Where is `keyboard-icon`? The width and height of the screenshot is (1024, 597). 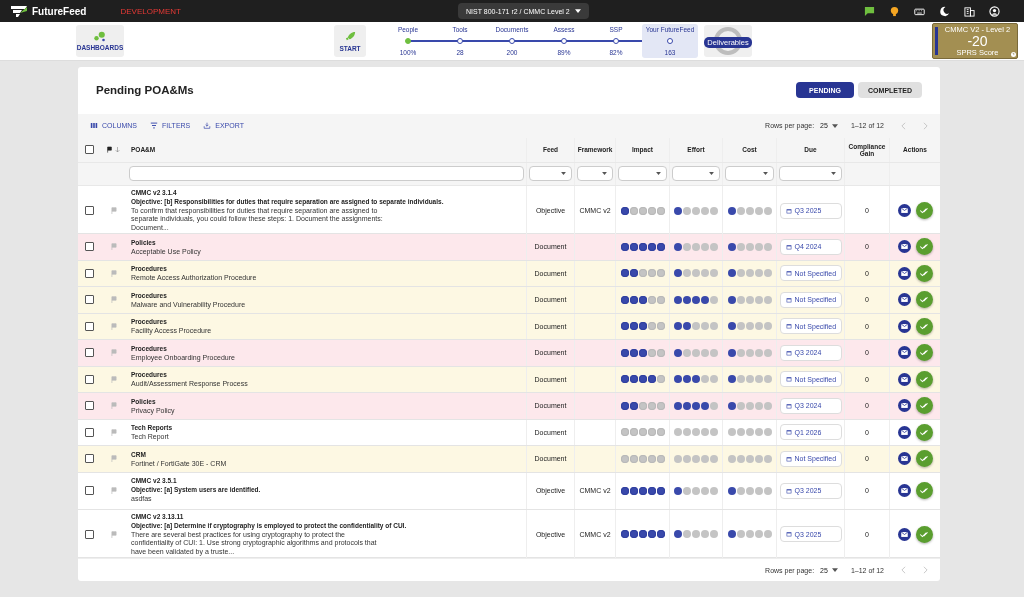 keyboard-icon is located at coordinates (919, 11).